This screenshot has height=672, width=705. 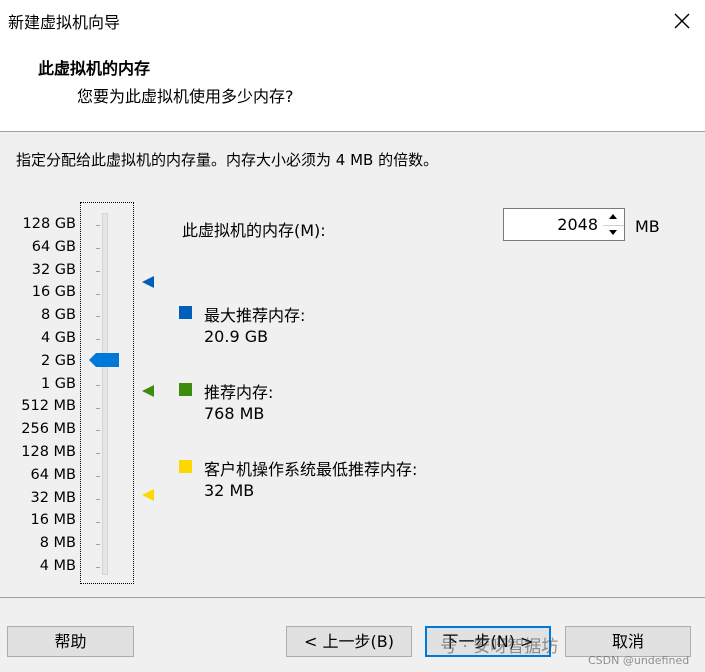 What do you see at coordinates (53, 292) in the screenshot?
I see `scale-label: 16 GB` at bounding box center [53, 292].